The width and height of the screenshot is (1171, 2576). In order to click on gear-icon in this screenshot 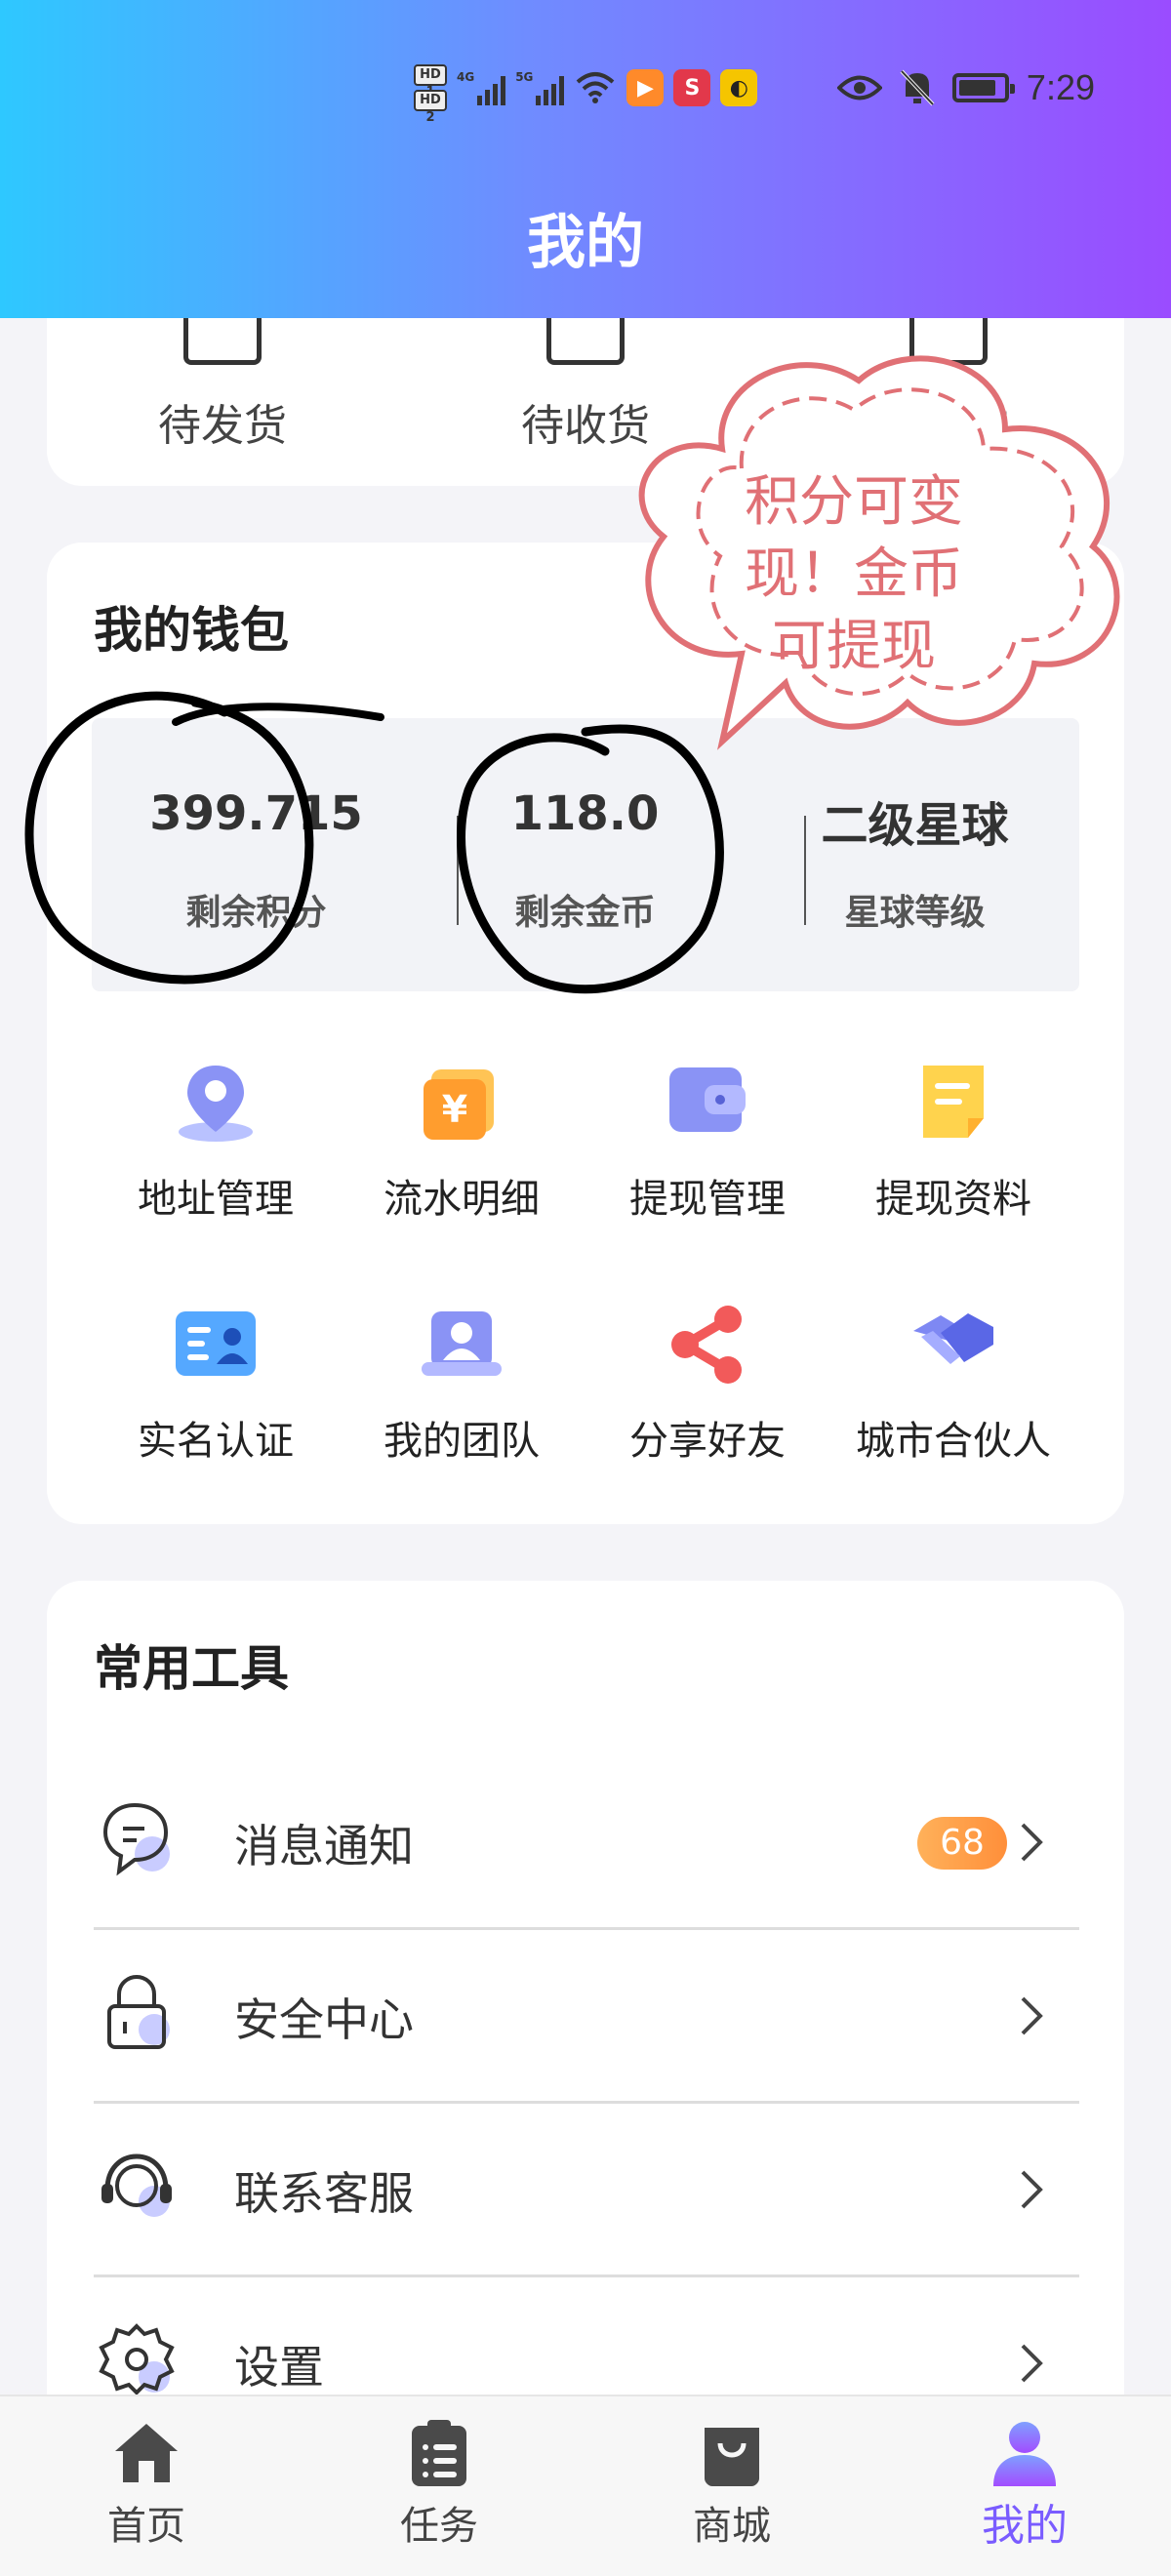, I will do `click(137, 2359)`.